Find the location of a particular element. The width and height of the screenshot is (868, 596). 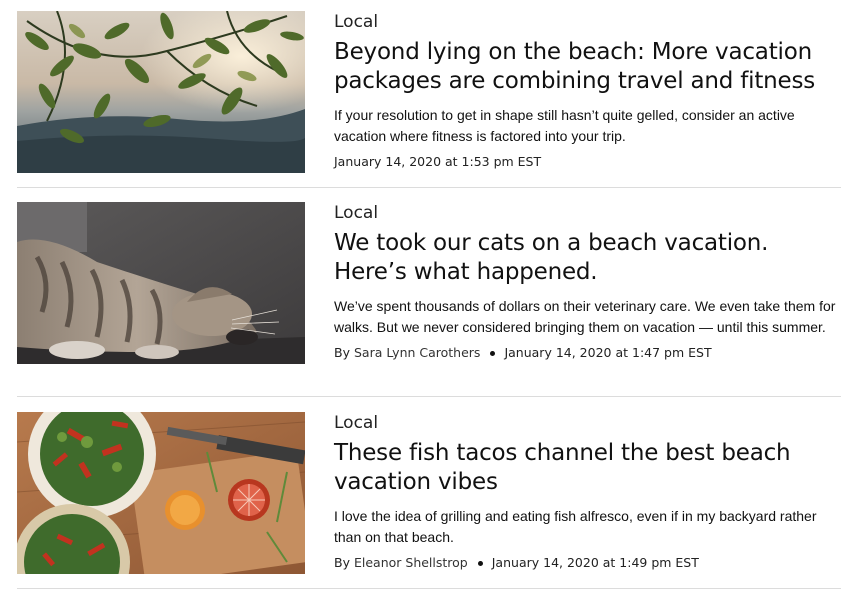

article-timestamp: January 14, 2020 at 1:49 pm EST is located at coordinates (595, 562).